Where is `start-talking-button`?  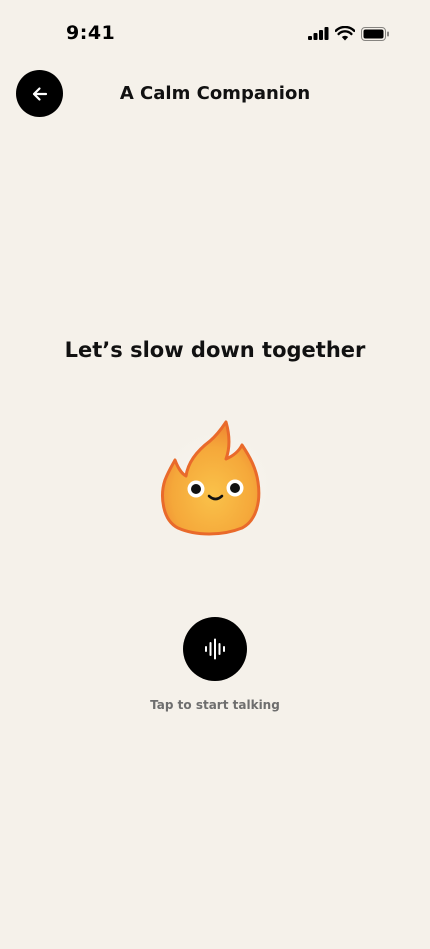
start-talking-button is located at coordinates (215, 649).